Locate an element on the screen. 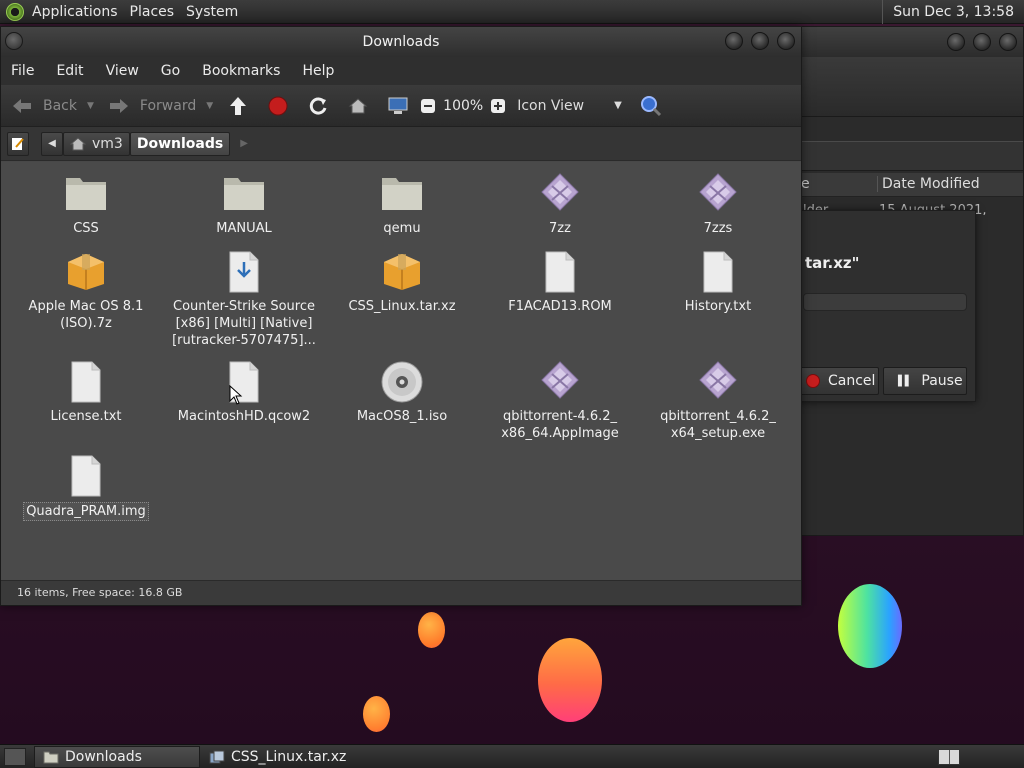 Image resolution: width=1024 pixels, height=768 pixels. file-item-label: MacOS8_1.iso is located at coordinates (402, 416).